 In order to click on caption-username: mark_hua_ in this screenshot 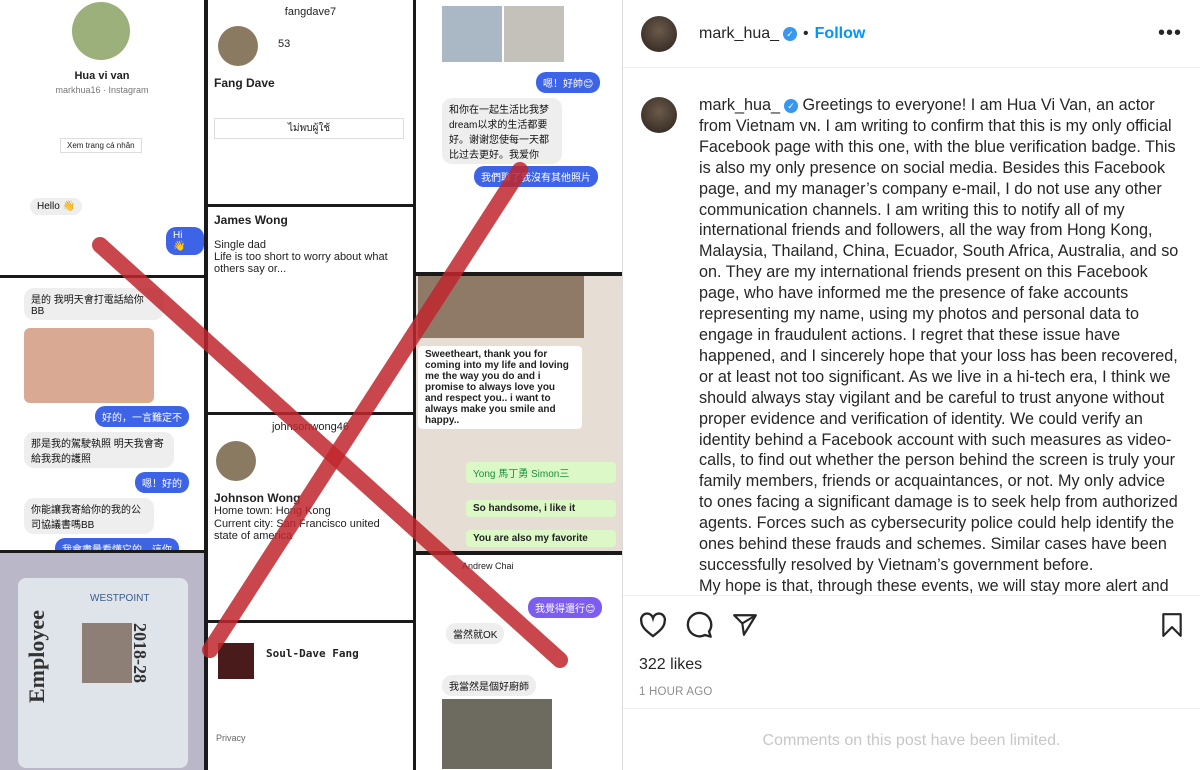, I will do `click(739, 105)`.